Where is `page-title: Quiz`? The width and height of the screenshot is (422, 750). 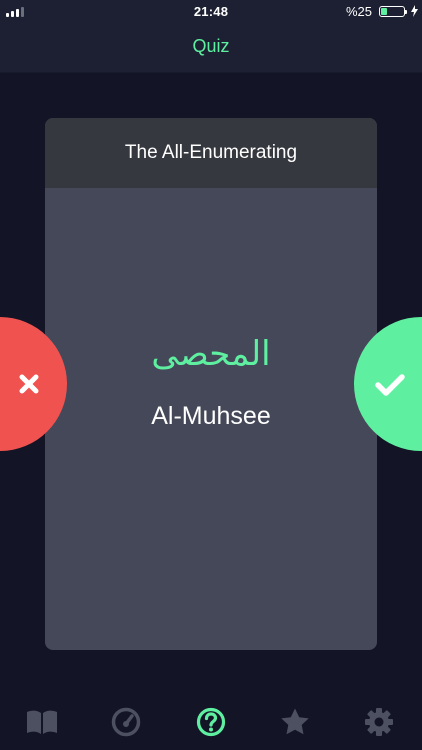
page-title: Quiz is located at coordinates (211, 46).